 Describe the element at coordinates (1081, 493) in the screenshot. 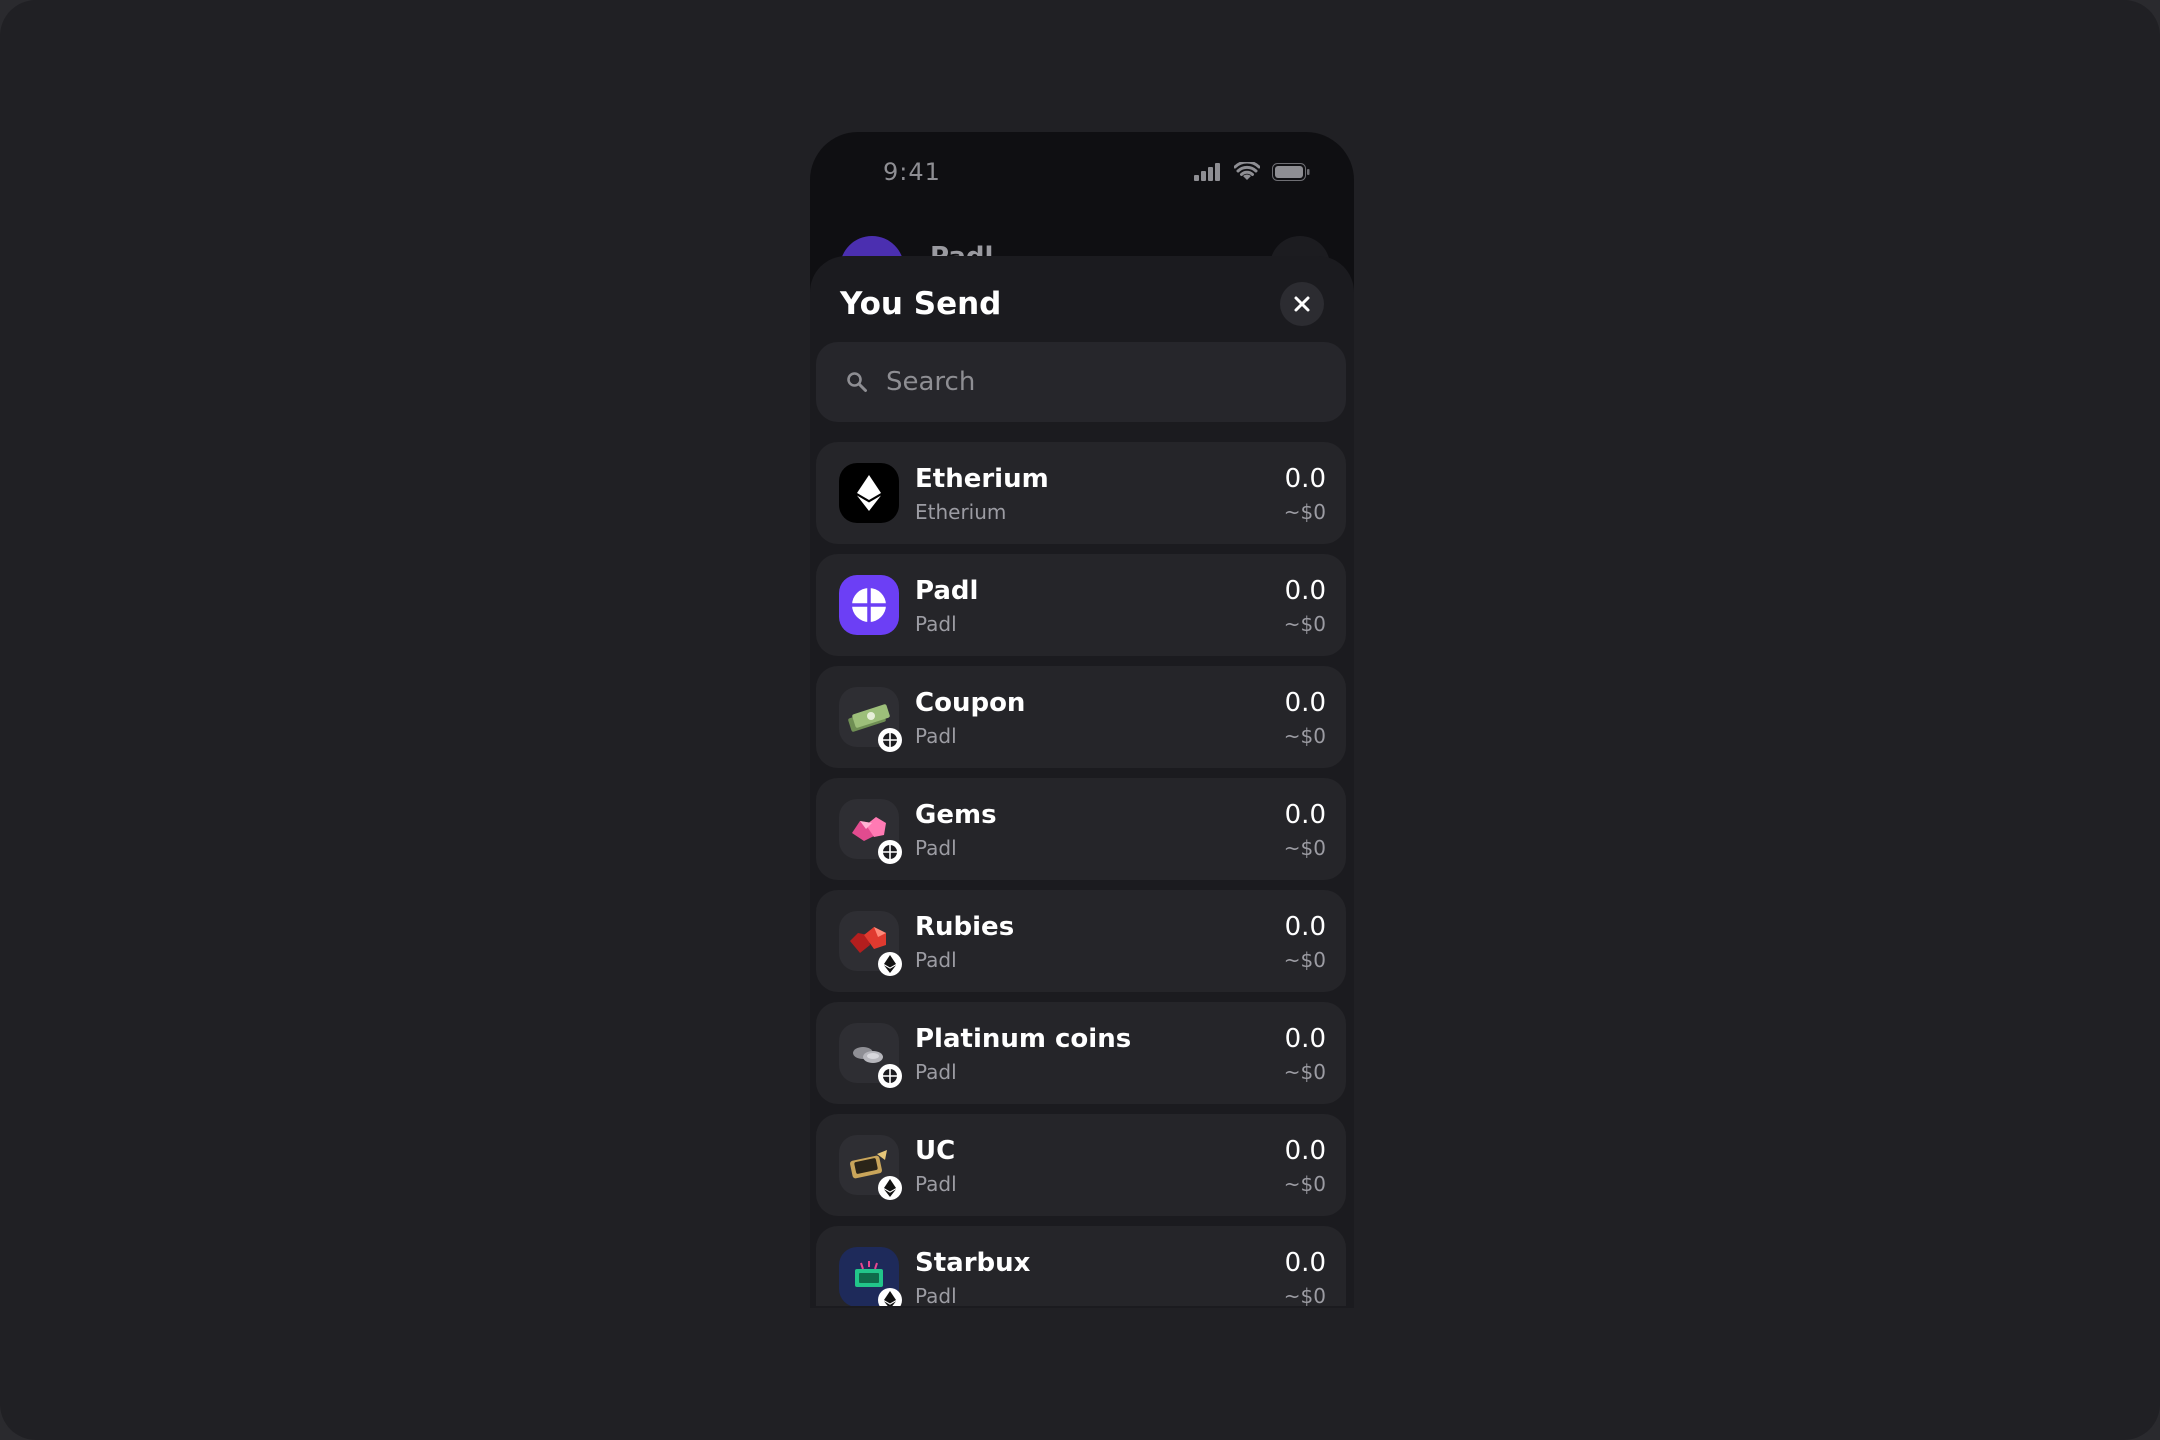

I see `token-row-etherium: Etherium Etherium 0.0 ~$0` at that location.